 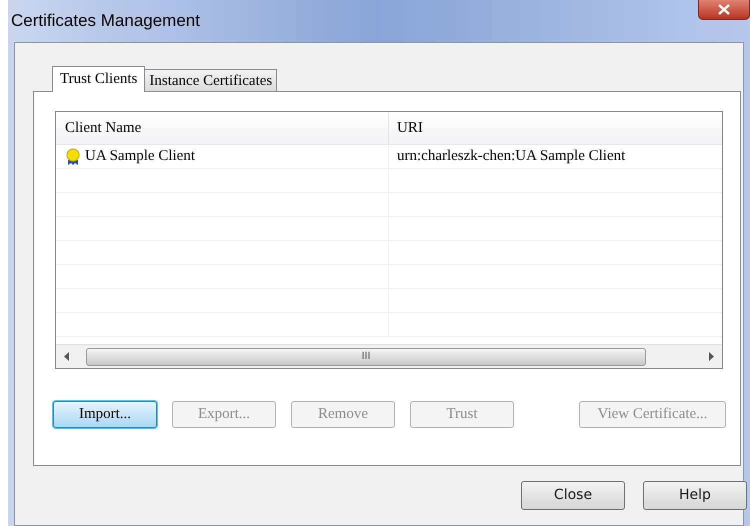 I want to click on tab: Instance Certificates, so click(x=211, y=80).